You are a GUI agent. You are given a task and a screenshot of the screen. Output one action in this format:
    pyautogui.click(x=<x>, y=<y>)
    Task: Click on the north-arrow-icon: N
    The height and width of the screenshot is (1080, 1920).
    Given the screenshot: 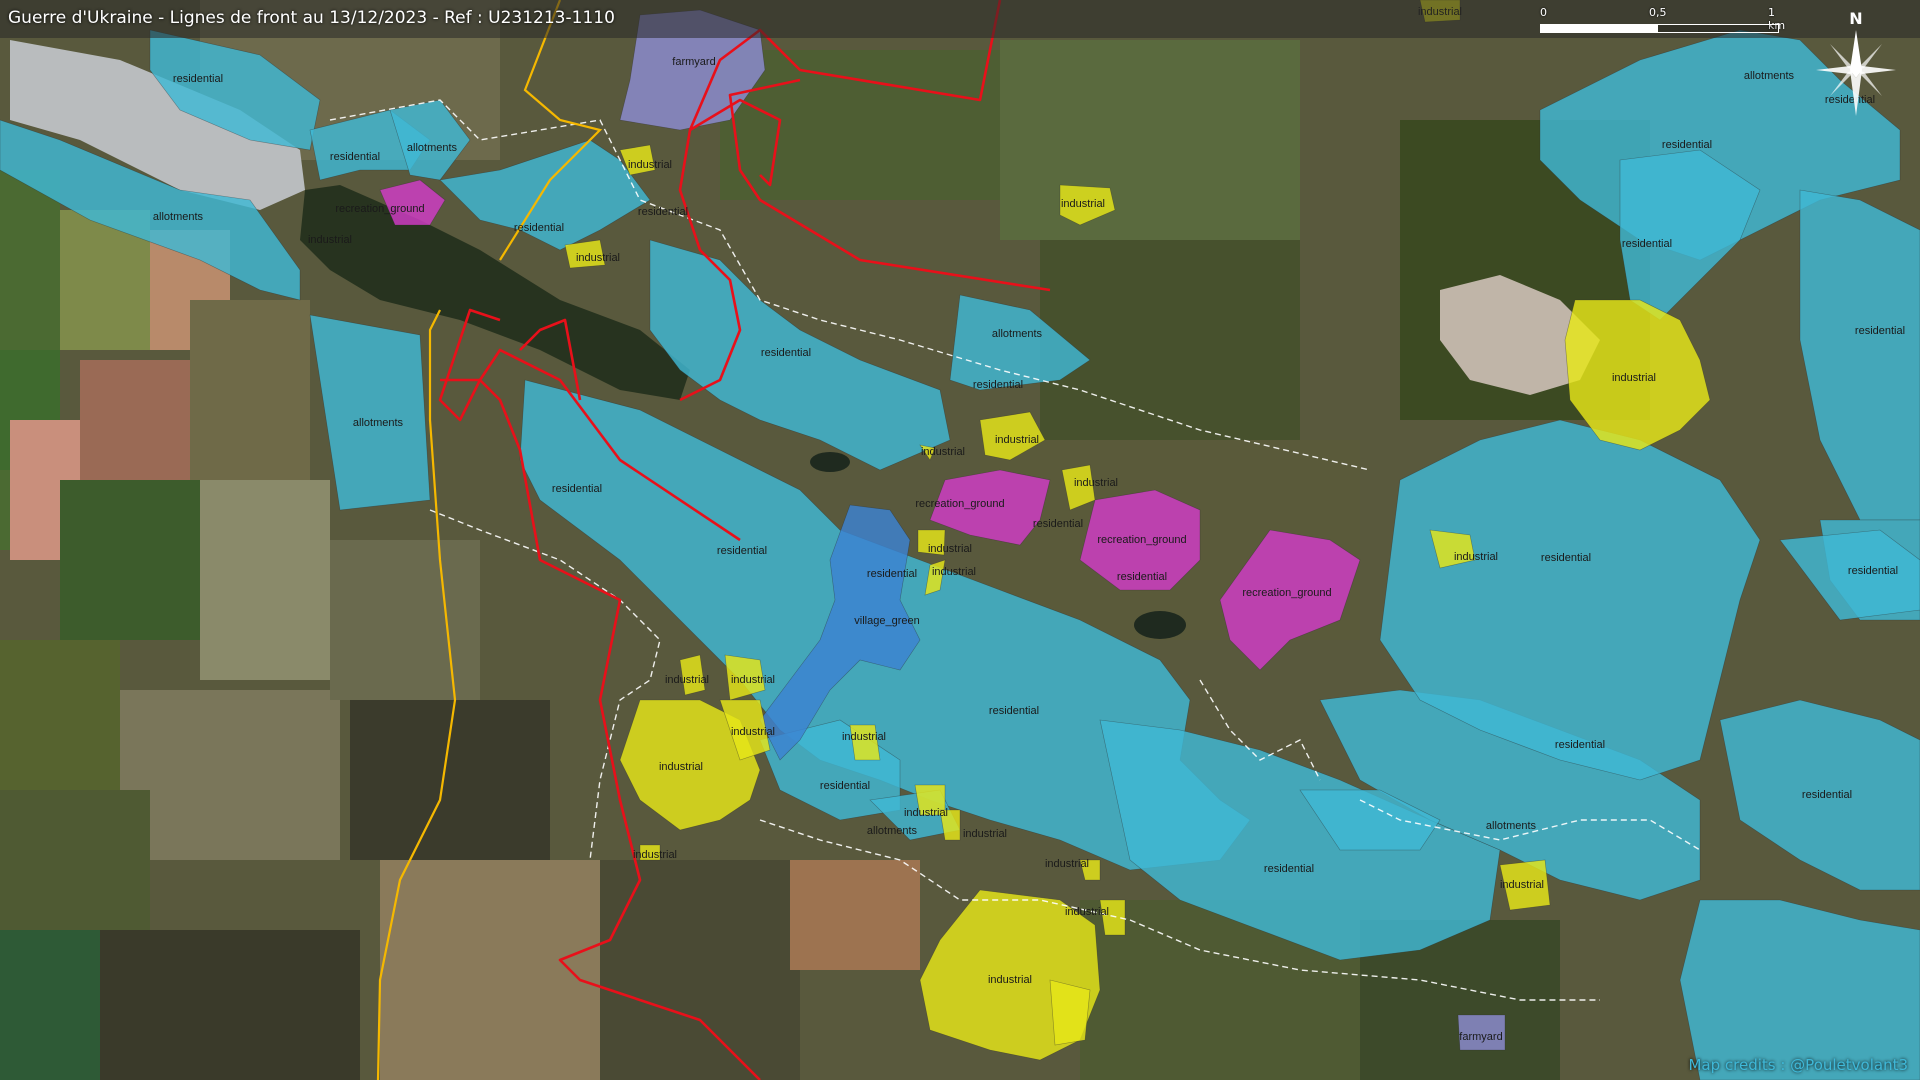 What is the action you would take?
    pyautogui.click(x=1856, y=62)
    